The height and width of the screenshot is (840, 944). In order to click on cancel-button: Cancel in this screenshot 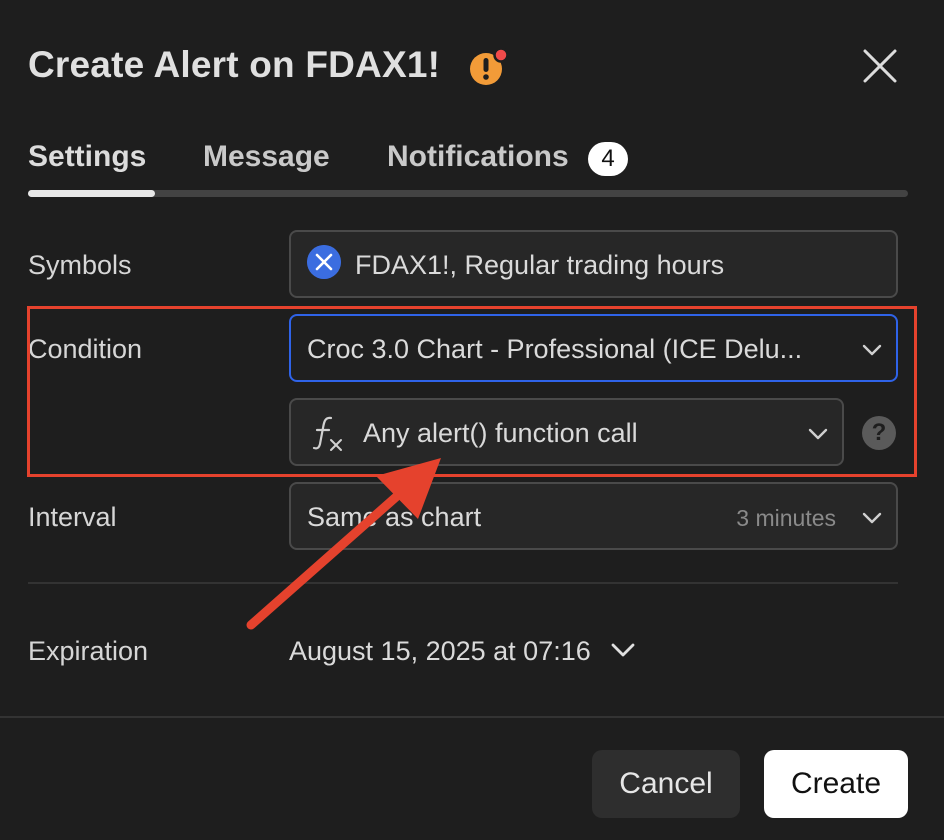, I will do `click(666, 784)`.